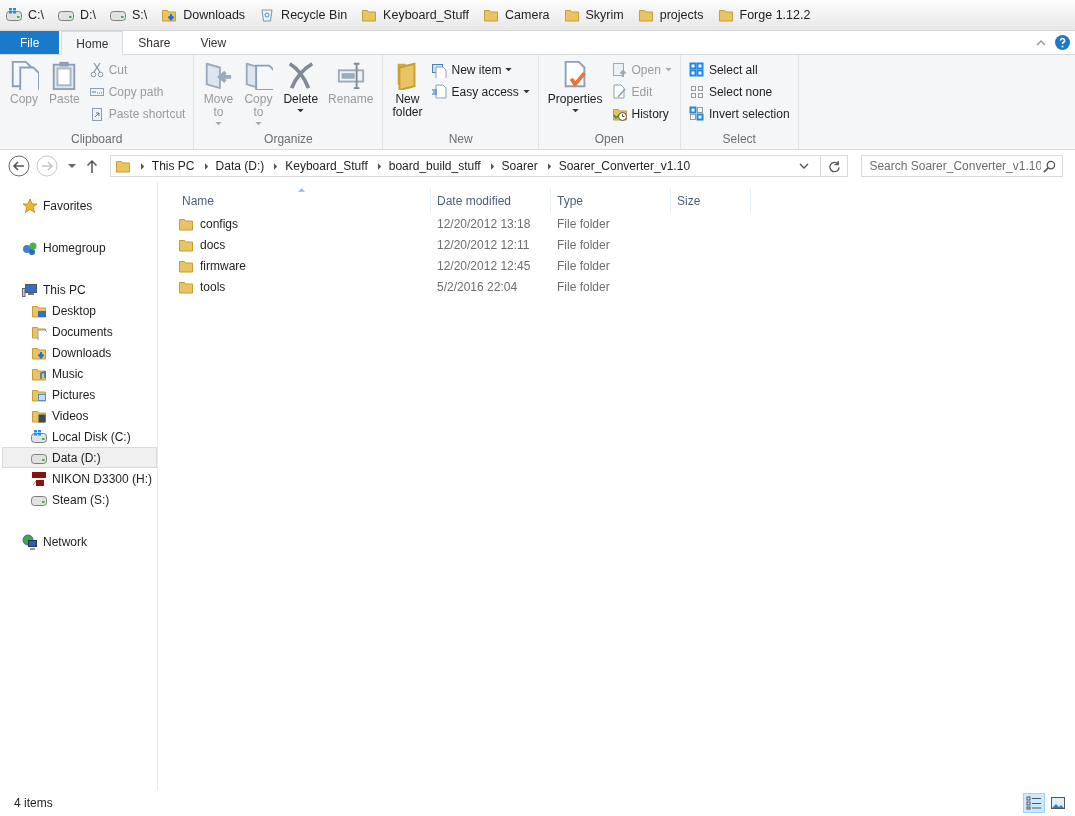 The image size is (1075, 816). Describe the element at coordinates (739, 92) in the screenshot. I see `ribbon-button: Select none` at that location.